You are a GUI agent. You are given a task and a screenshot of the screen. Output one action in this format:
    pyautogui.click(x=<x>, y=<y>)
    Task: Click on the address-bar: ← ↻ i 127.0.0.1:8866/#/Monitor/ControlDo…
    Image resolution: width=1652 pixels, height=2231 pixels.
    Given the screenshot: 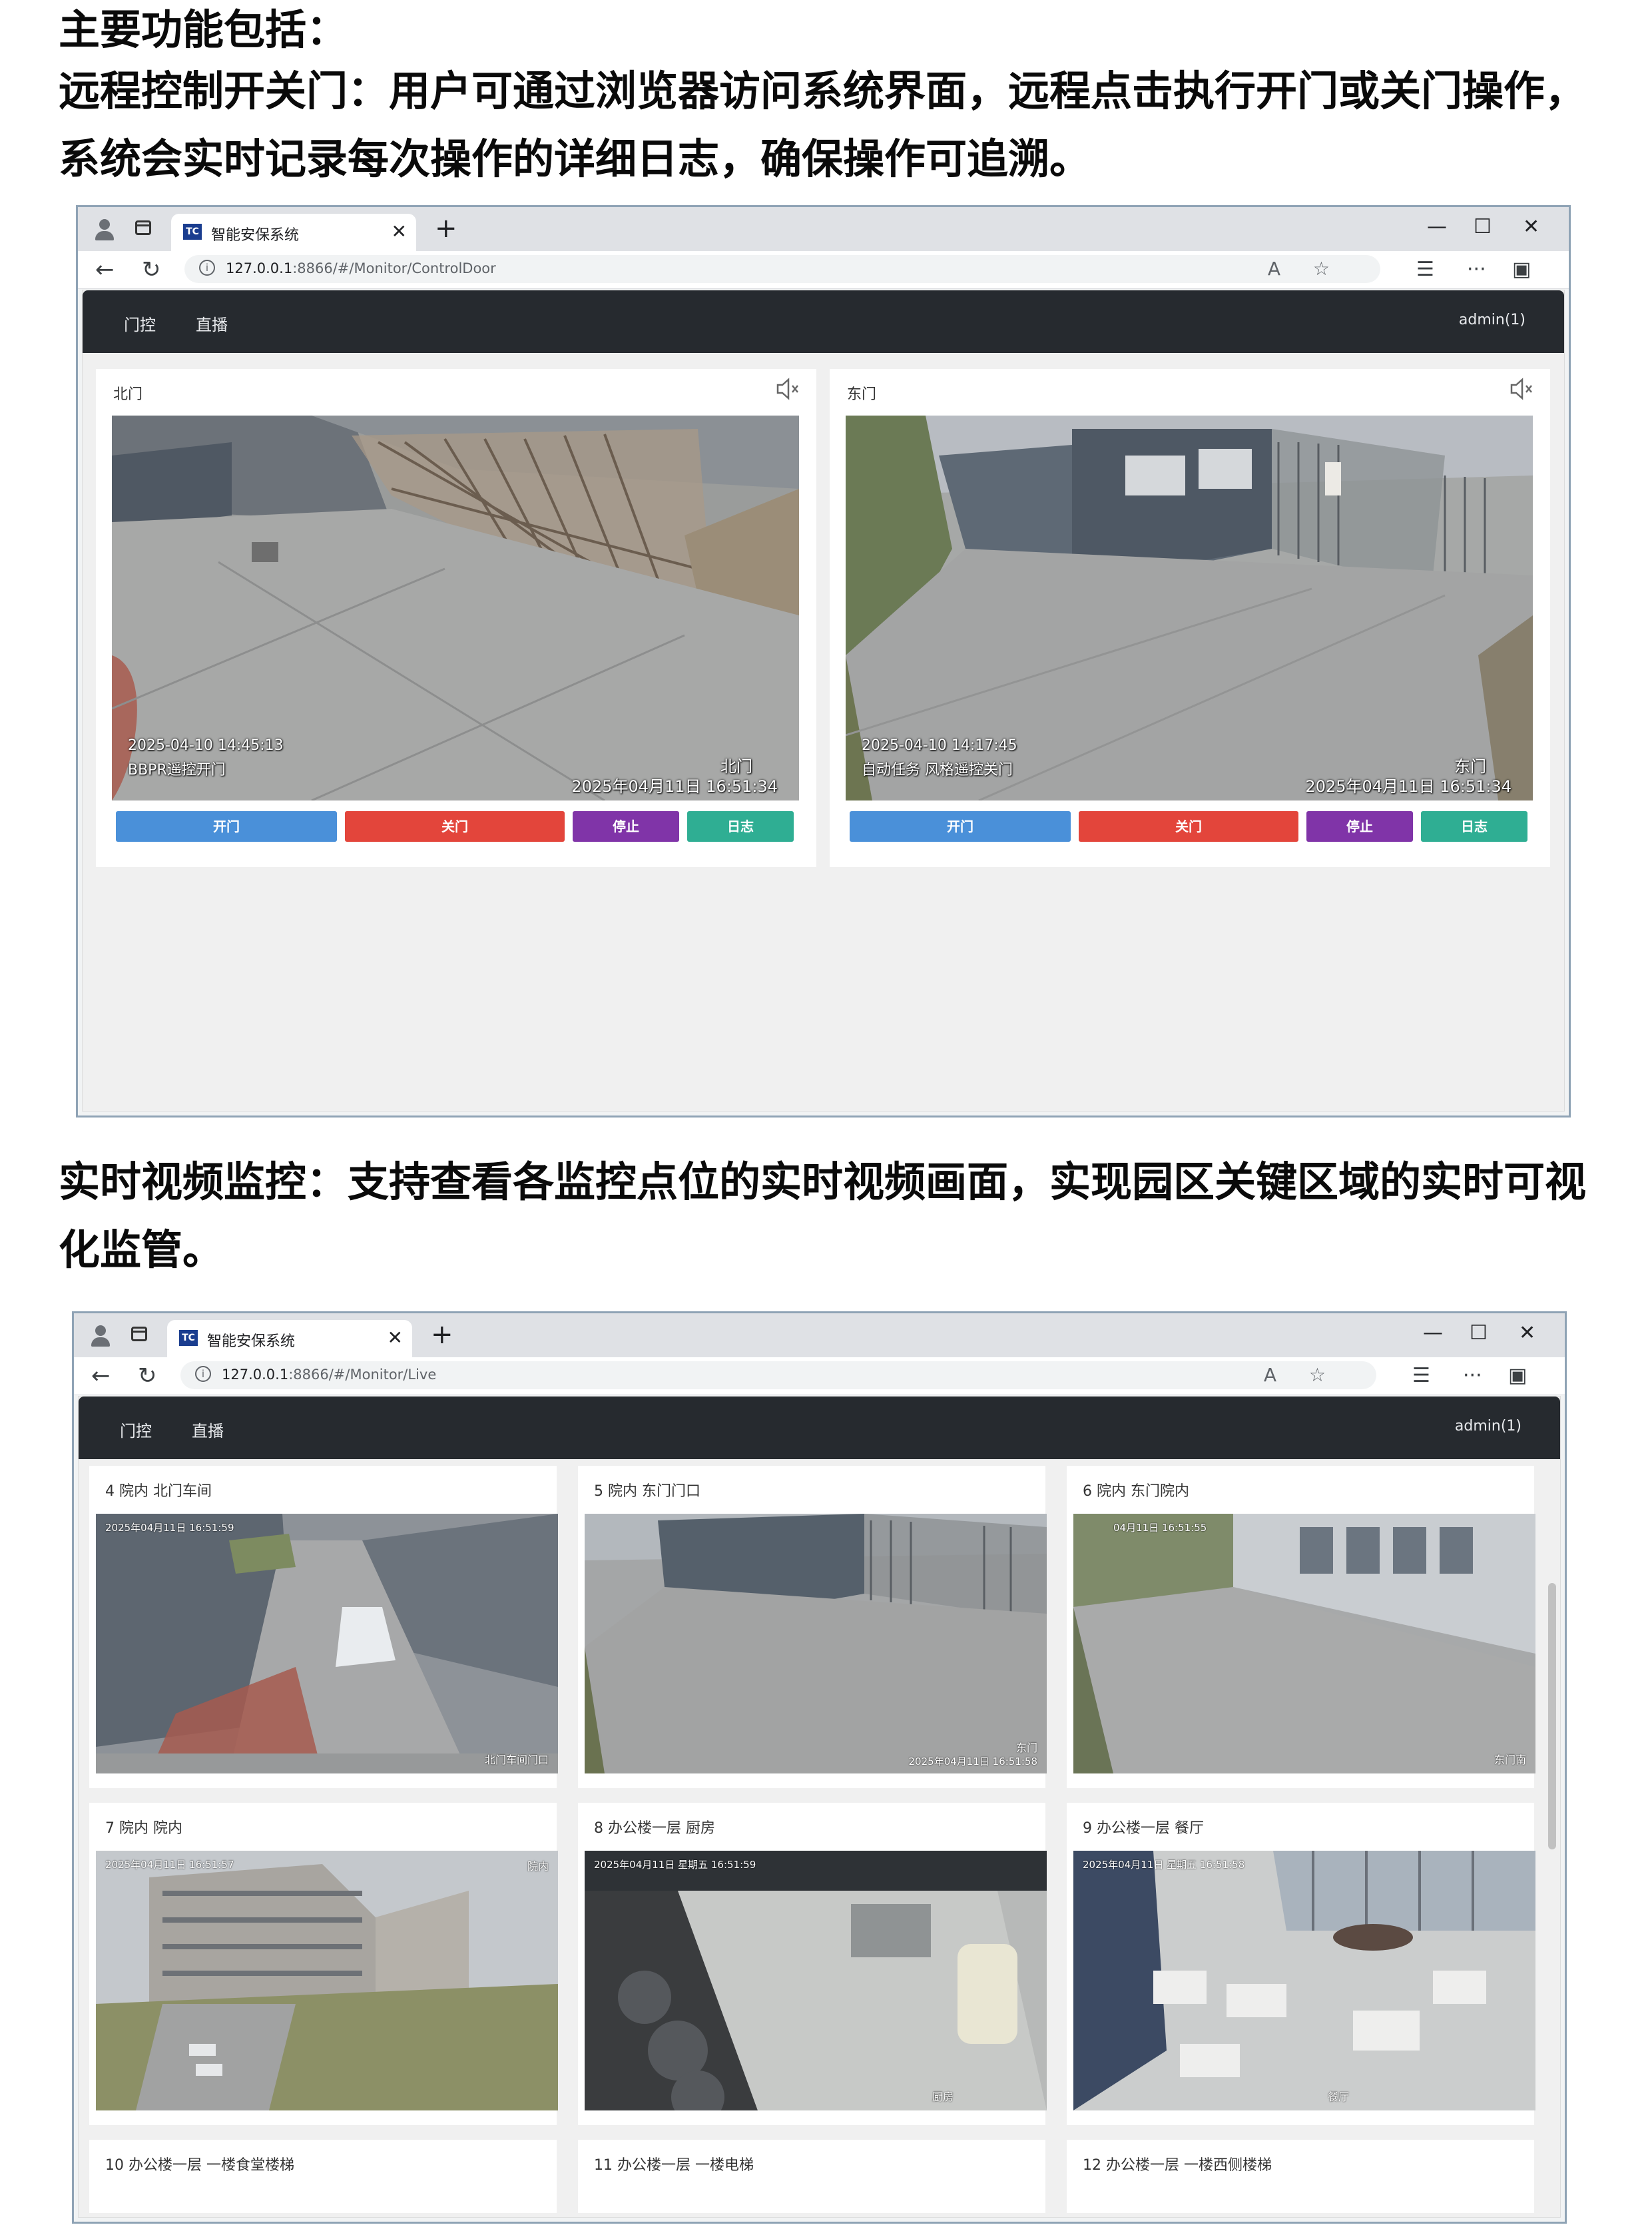 What is the action you would take?
    pyautogui.click(x=823, y=270)
    